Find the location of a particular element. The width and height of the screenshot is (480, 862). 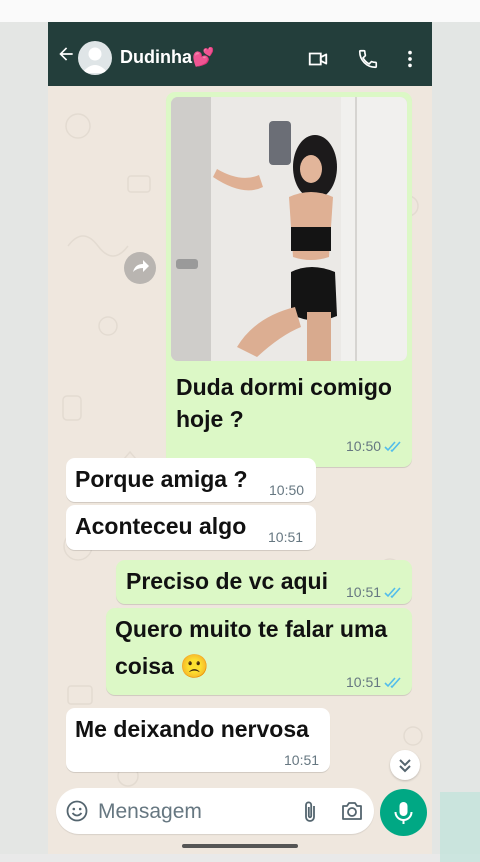

attach-icon is located at coordinates (310, 812).